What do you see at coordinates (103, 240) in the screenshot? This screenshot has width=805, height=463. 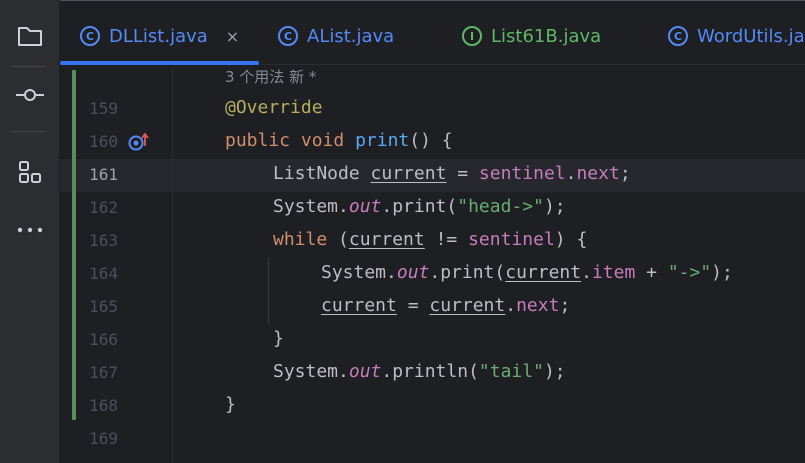 I see `line-number: 163` at bounding box center [103, 240].